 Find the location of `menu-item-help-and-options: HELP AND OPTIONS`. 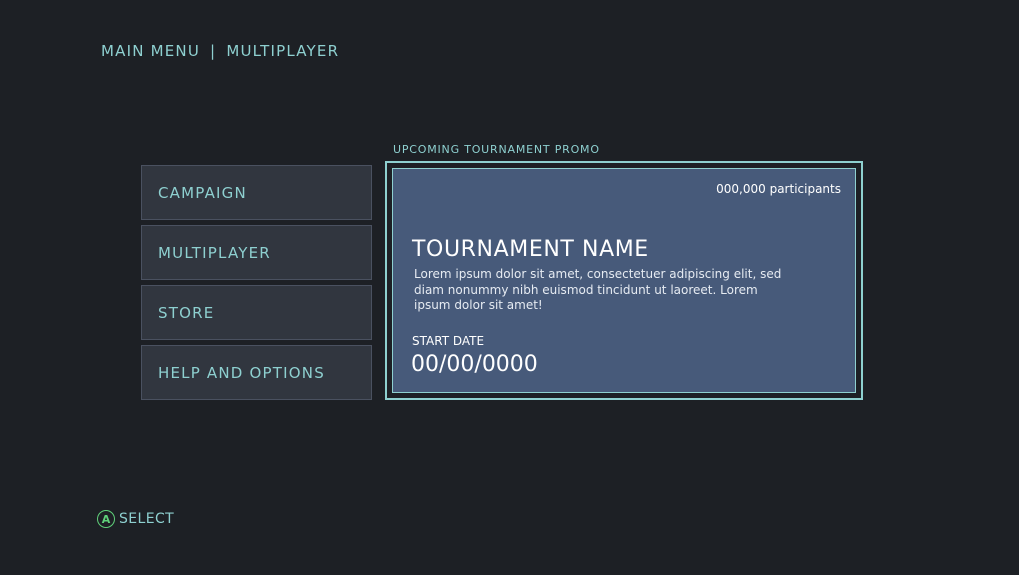

menu-item-help-and-options: HELP AND OPTIONS is located at coordinates (256, 372).